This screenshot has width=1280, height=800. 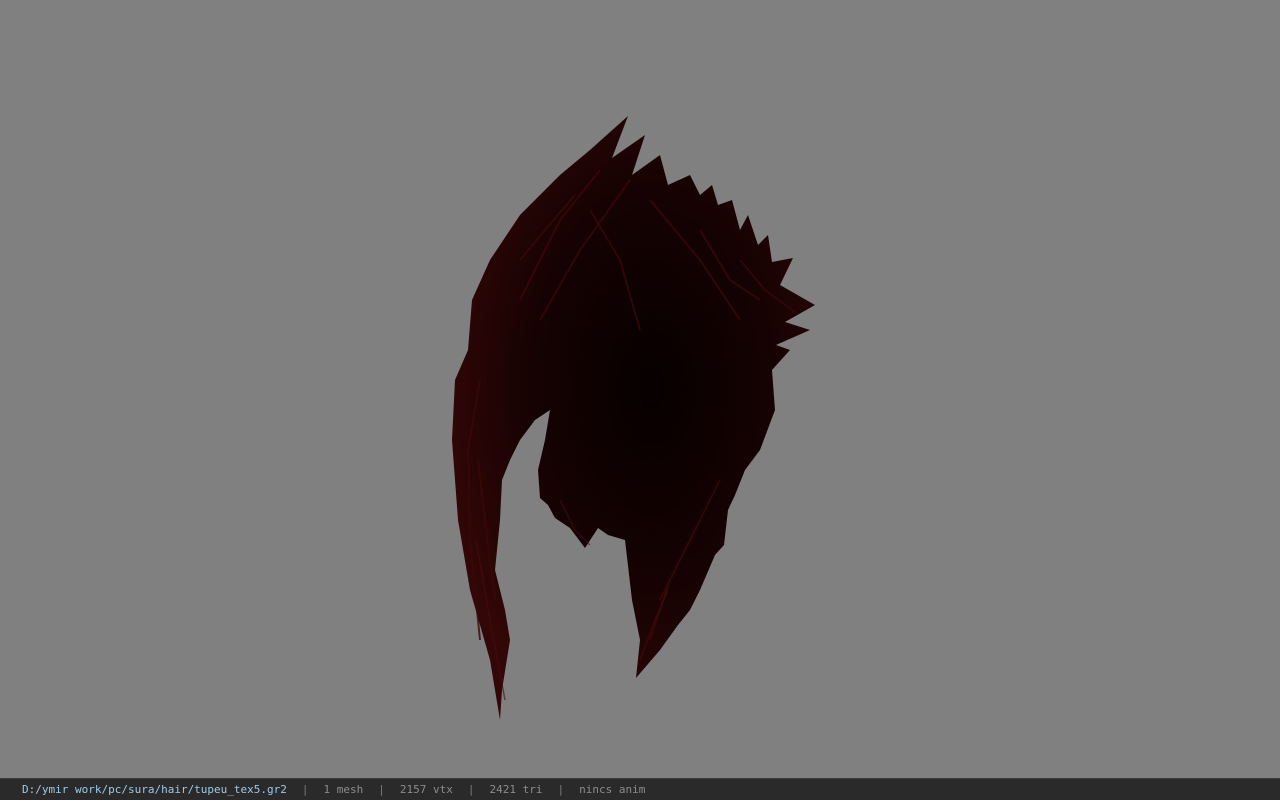 I want to click on triangle-count: 2421 tri, so click(x=516, y=789).